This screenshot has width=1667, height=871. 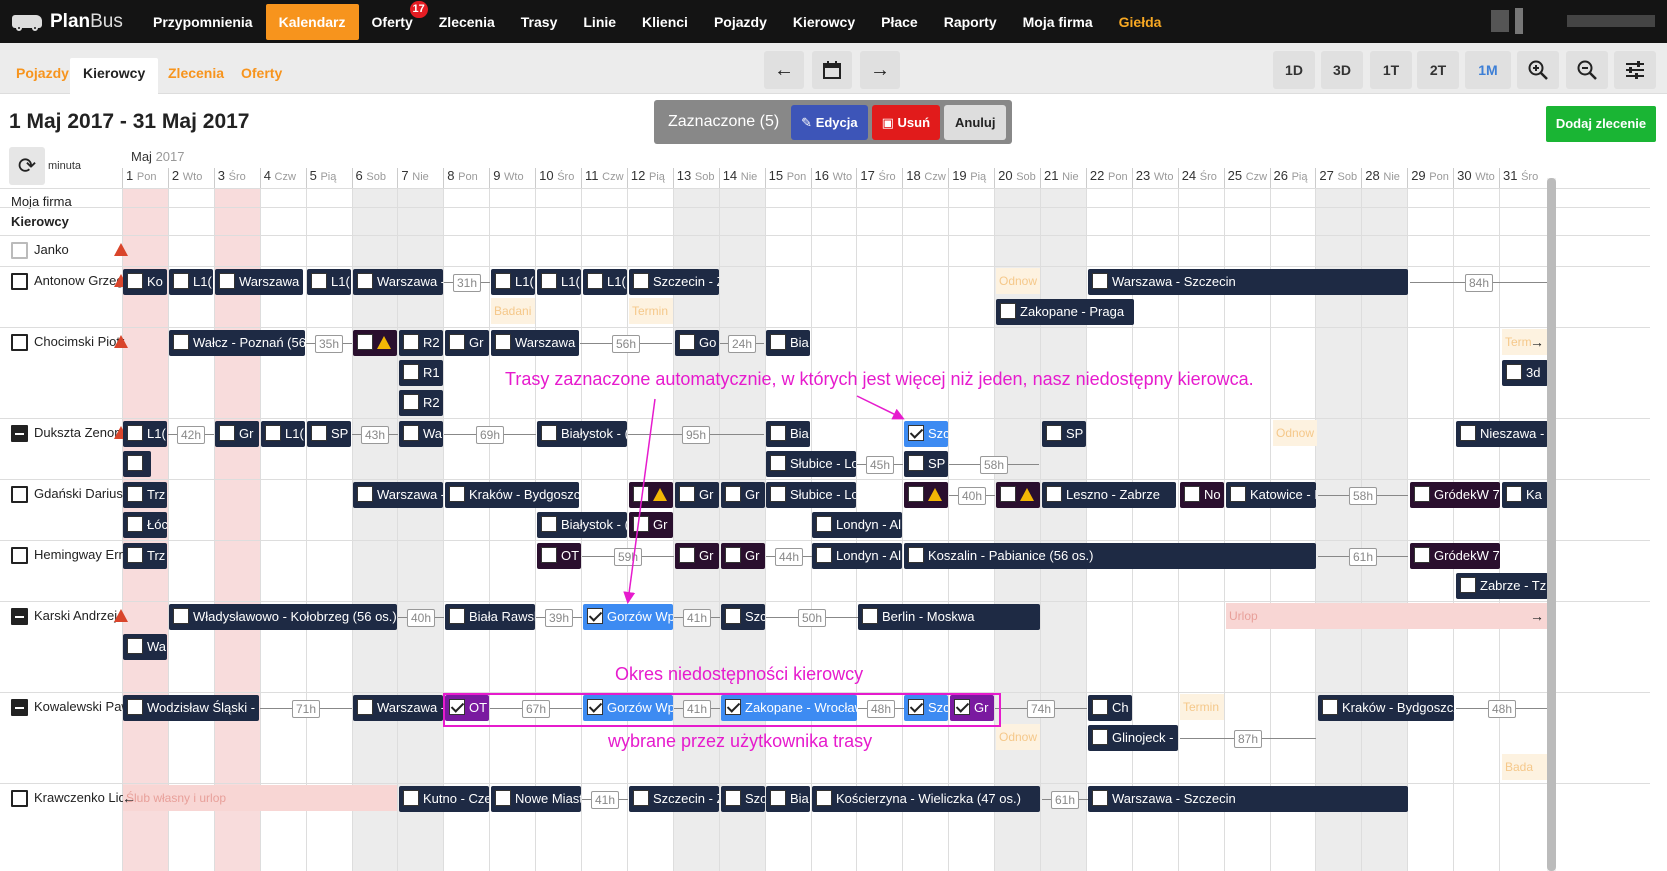 What do you see at coordinates (824, 22) in the screenshot?
I see `nav-kierowcy: Kierowcy` at bounding box center [824, 22].